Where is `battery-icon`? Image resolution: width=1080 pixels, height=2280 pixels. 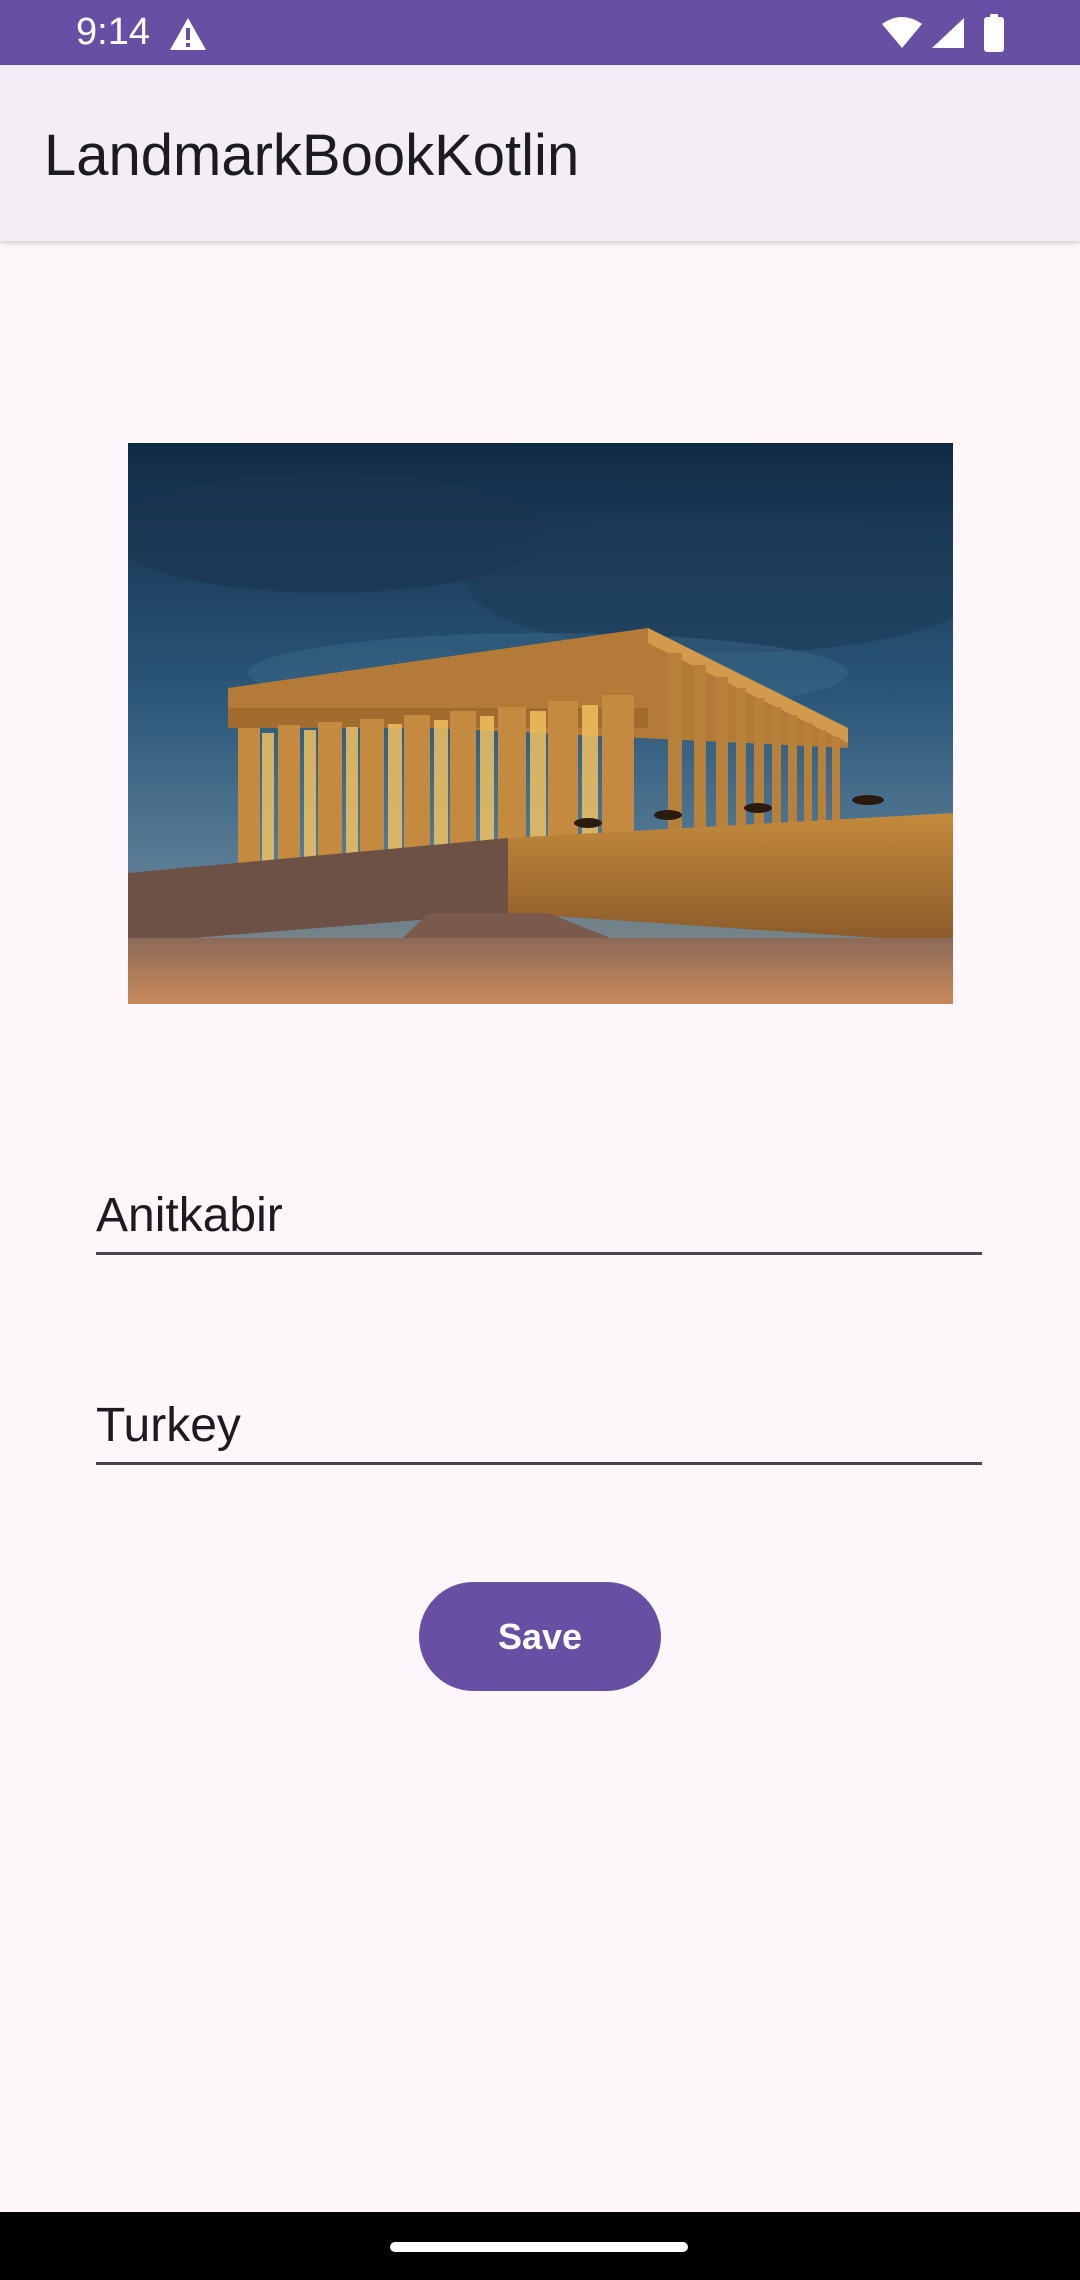 battery-icon is located at coordinates (994, 33).